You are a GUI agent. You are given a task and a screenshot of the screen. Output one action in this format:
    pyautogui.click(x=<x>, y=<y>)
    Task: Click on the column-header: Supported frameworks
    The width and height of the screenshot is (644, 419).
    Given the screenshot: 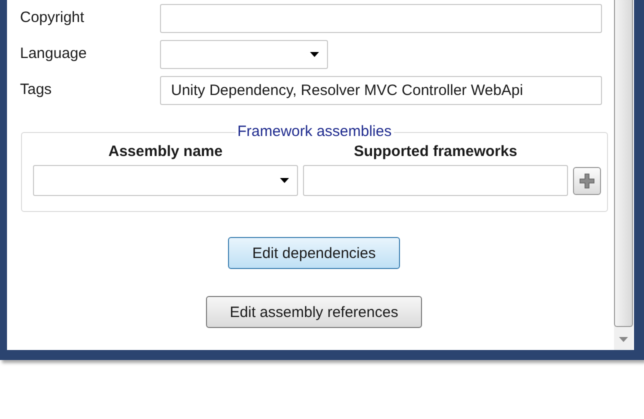 What is the action you would take?
    pyautogui.click(x=435, y=151)
    